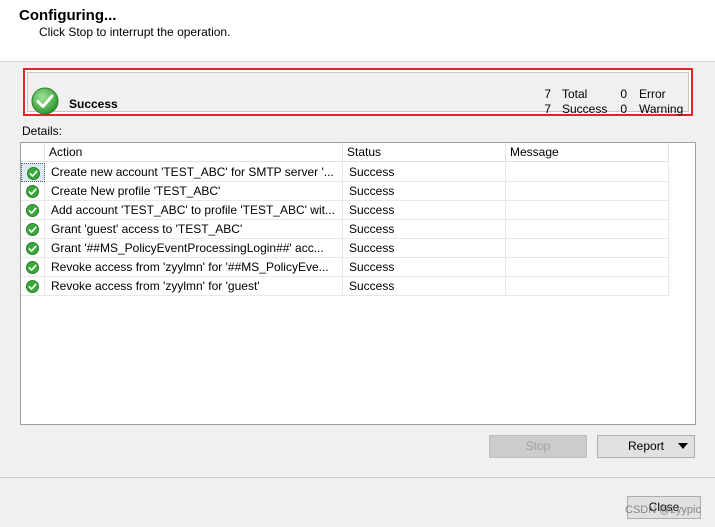  I want to click on summary-labels-right: Error Warning, so click(661, 102).